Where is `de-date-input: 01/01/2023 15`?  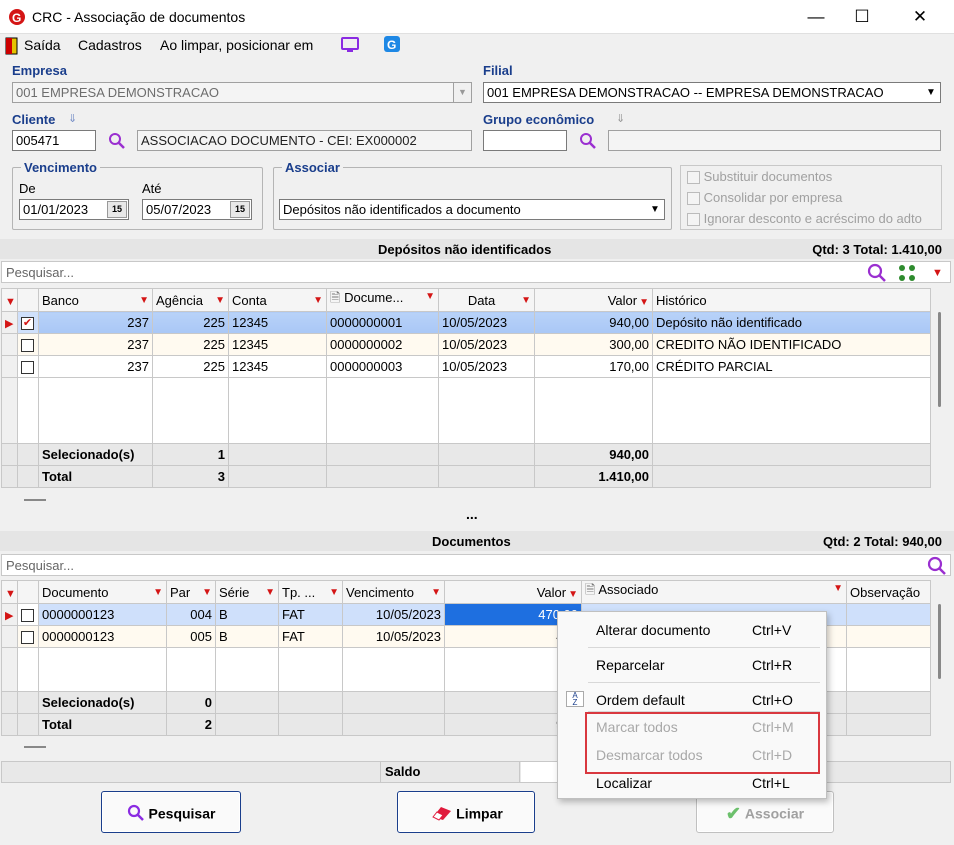
de-date-input: 01/01/2023 15 is located at coordinates (74, 209).